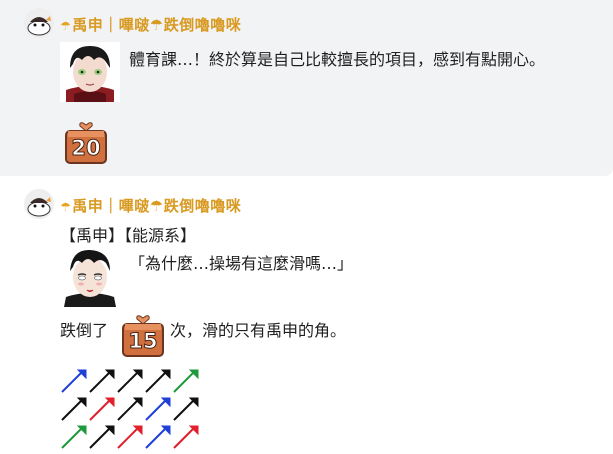 Image resolution: width=613 pixels, height=454 pixels. I want to click on character-tag-line: 【禹申】【能源系】, so click(128, 235).